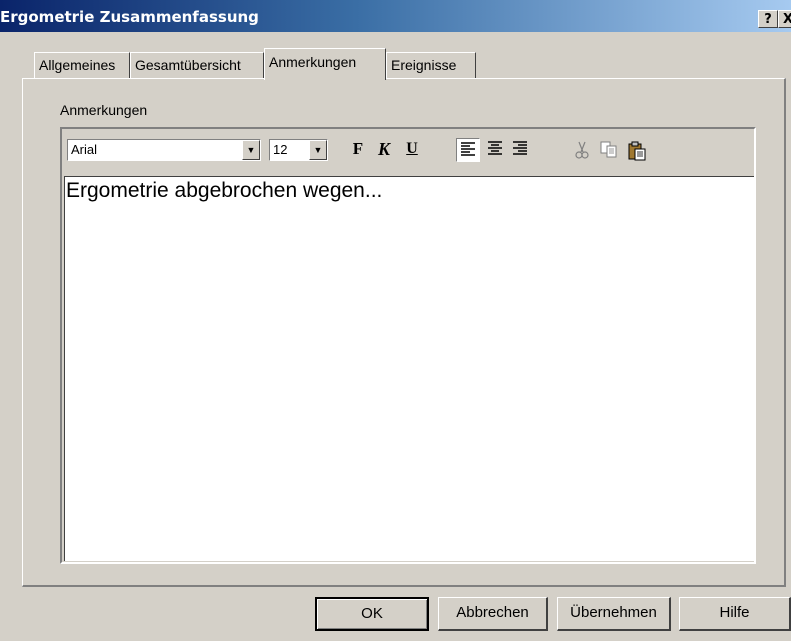  Describe the element at coordinates (493, 614) in the screenshot. I see `cancel-button: Abbrechen` at that location.